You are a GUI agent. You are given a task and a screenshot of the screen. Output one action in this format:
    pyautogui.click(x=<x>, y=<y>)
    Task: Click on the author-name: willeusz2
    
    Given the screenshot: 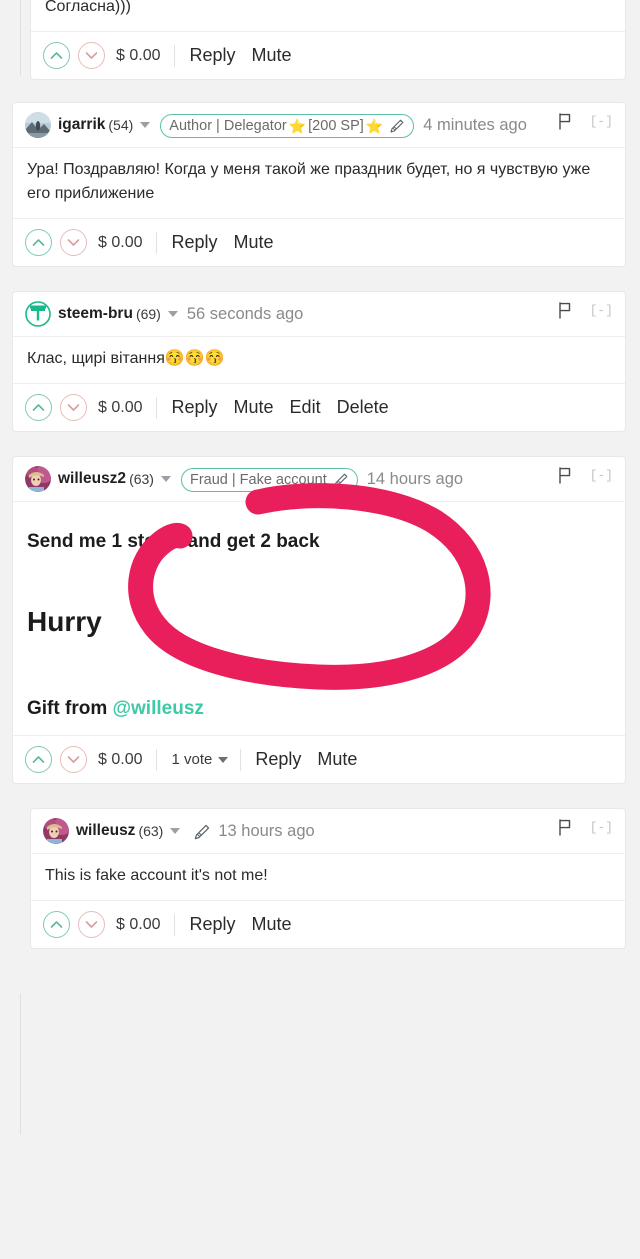 What is the action you would take?
    pyautogui.click(x=92, y=479)
    